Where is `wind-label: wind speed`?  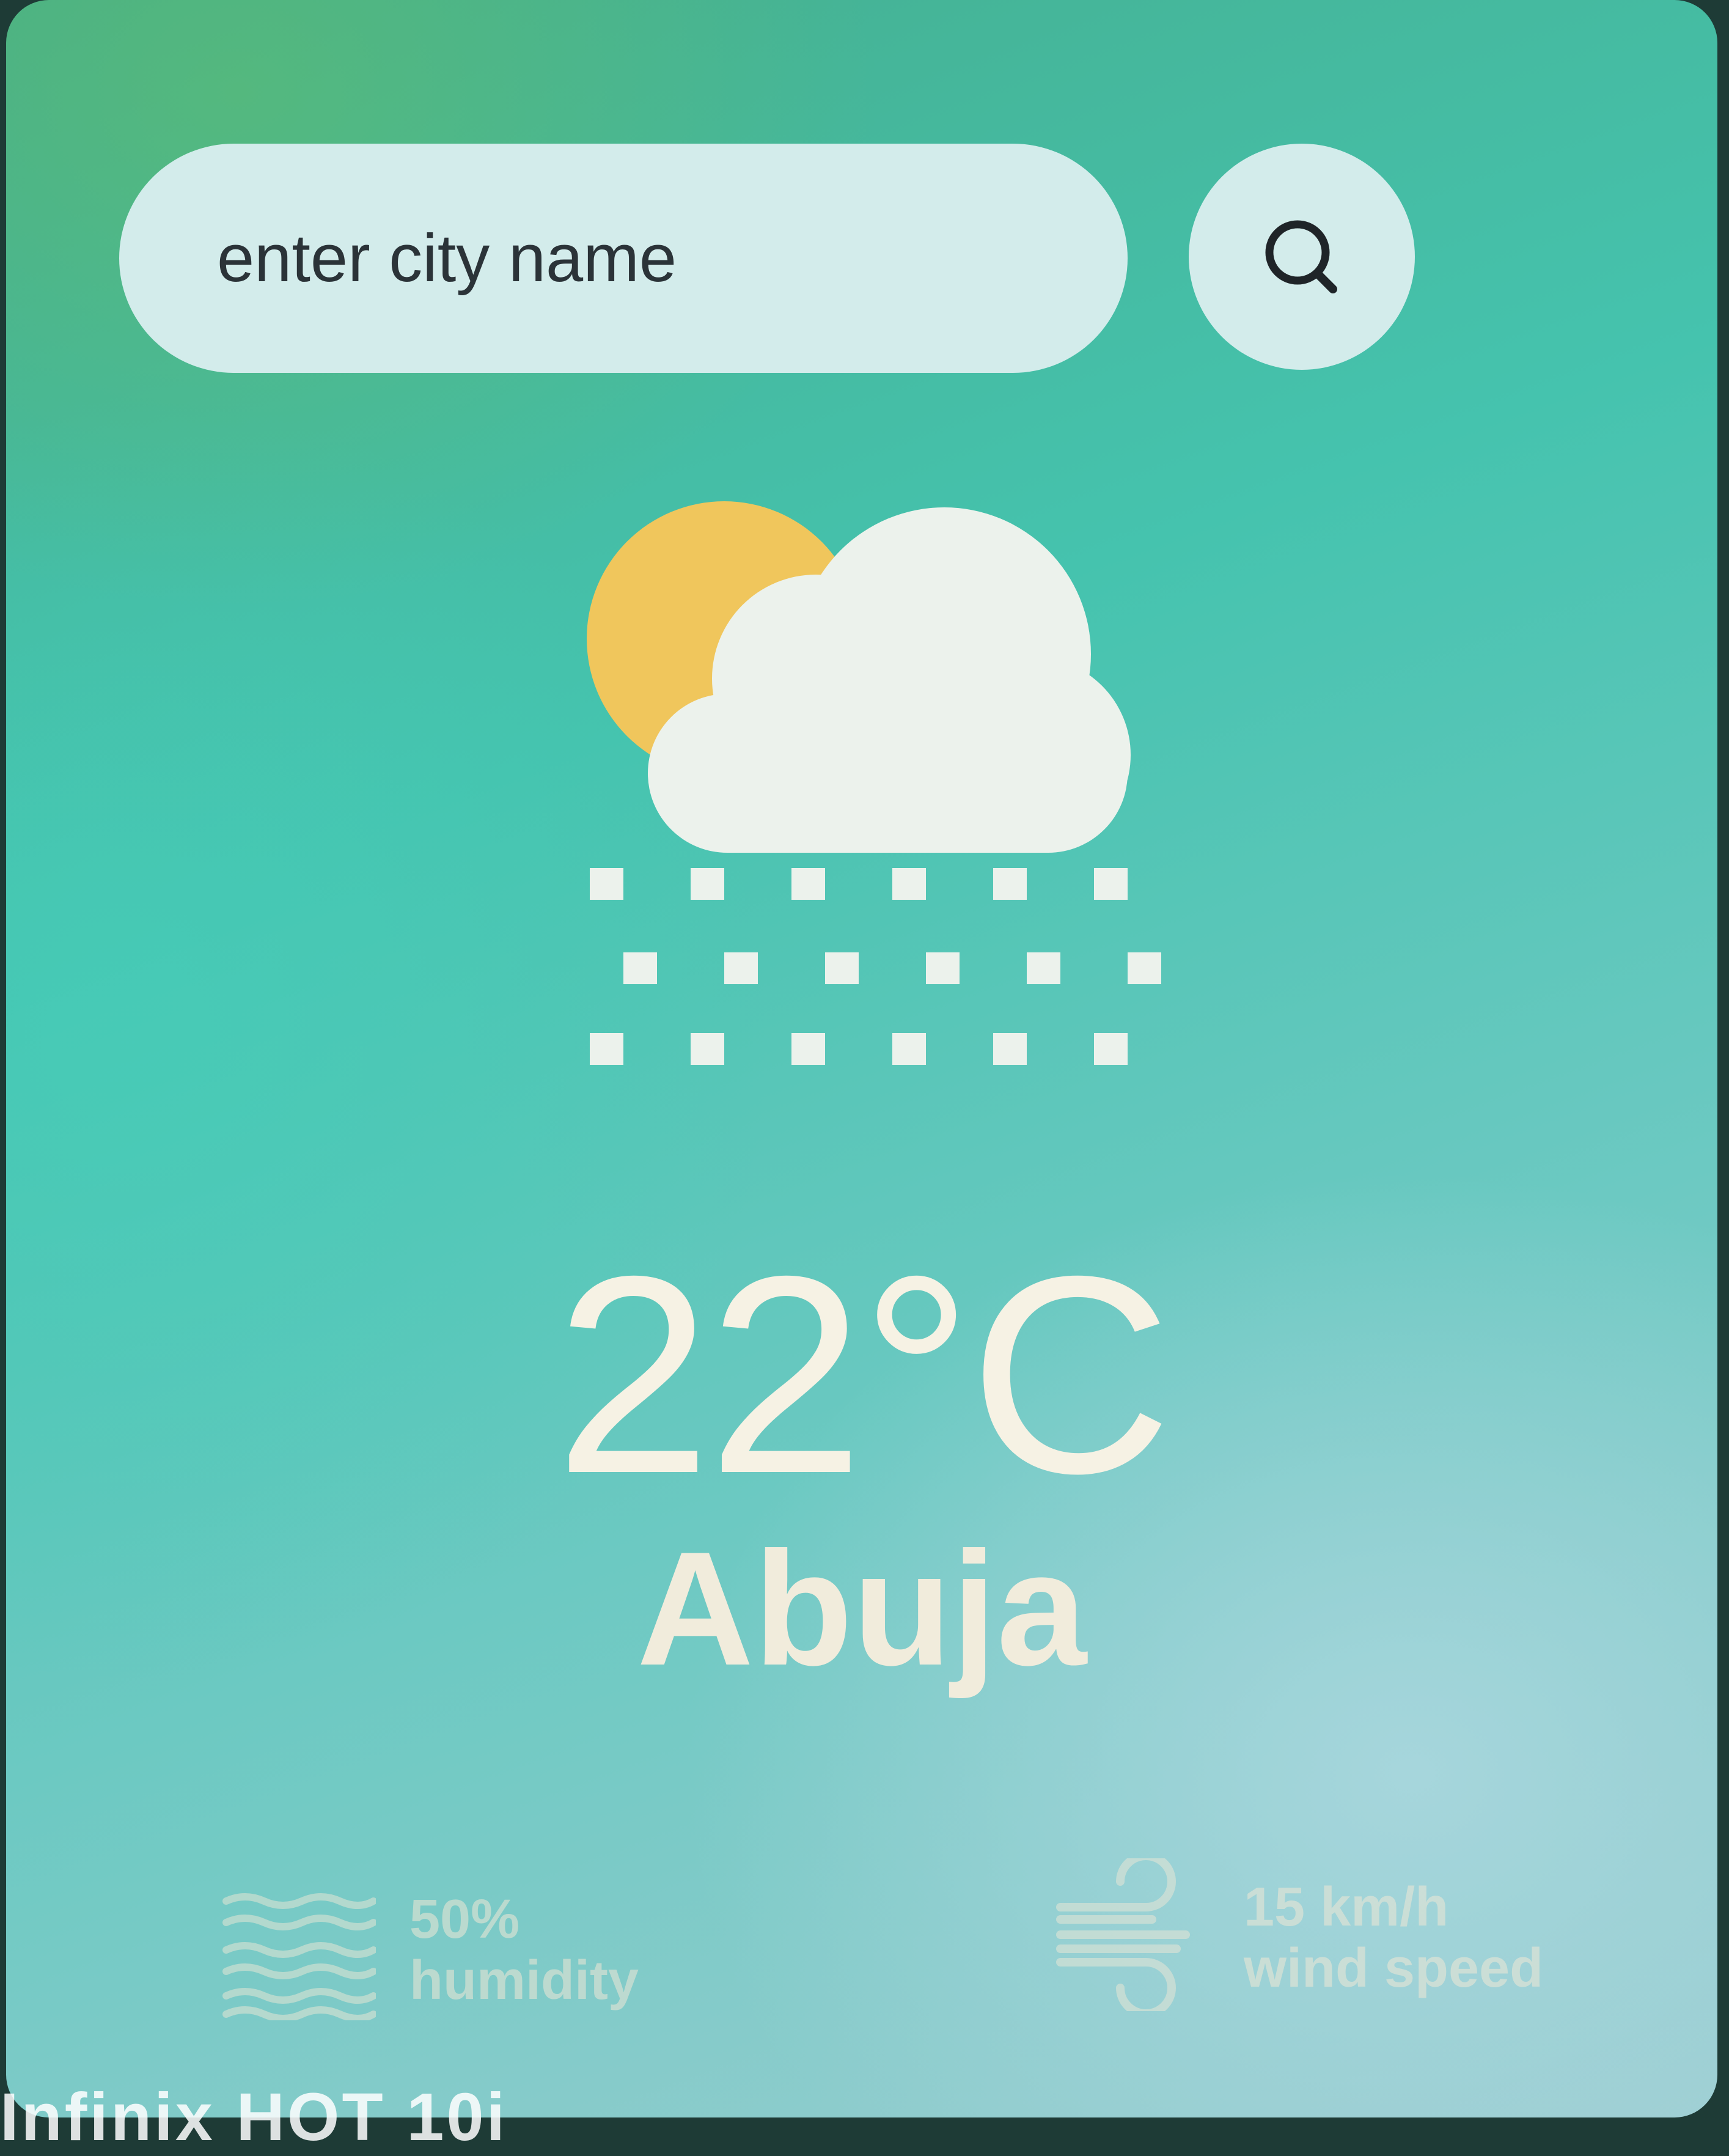
wind-label: wind speed is located at coordinates (1394, 1968).